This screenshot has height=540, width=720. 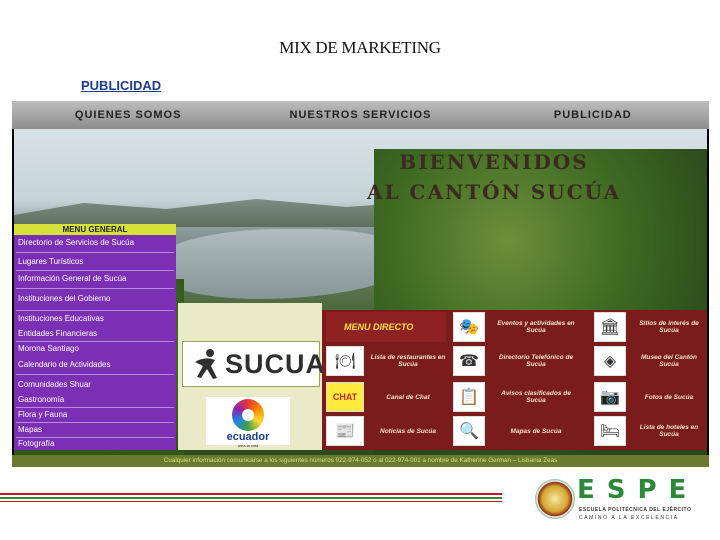 I want to click on dancer-figure-icon, so click(x=206, y=364).